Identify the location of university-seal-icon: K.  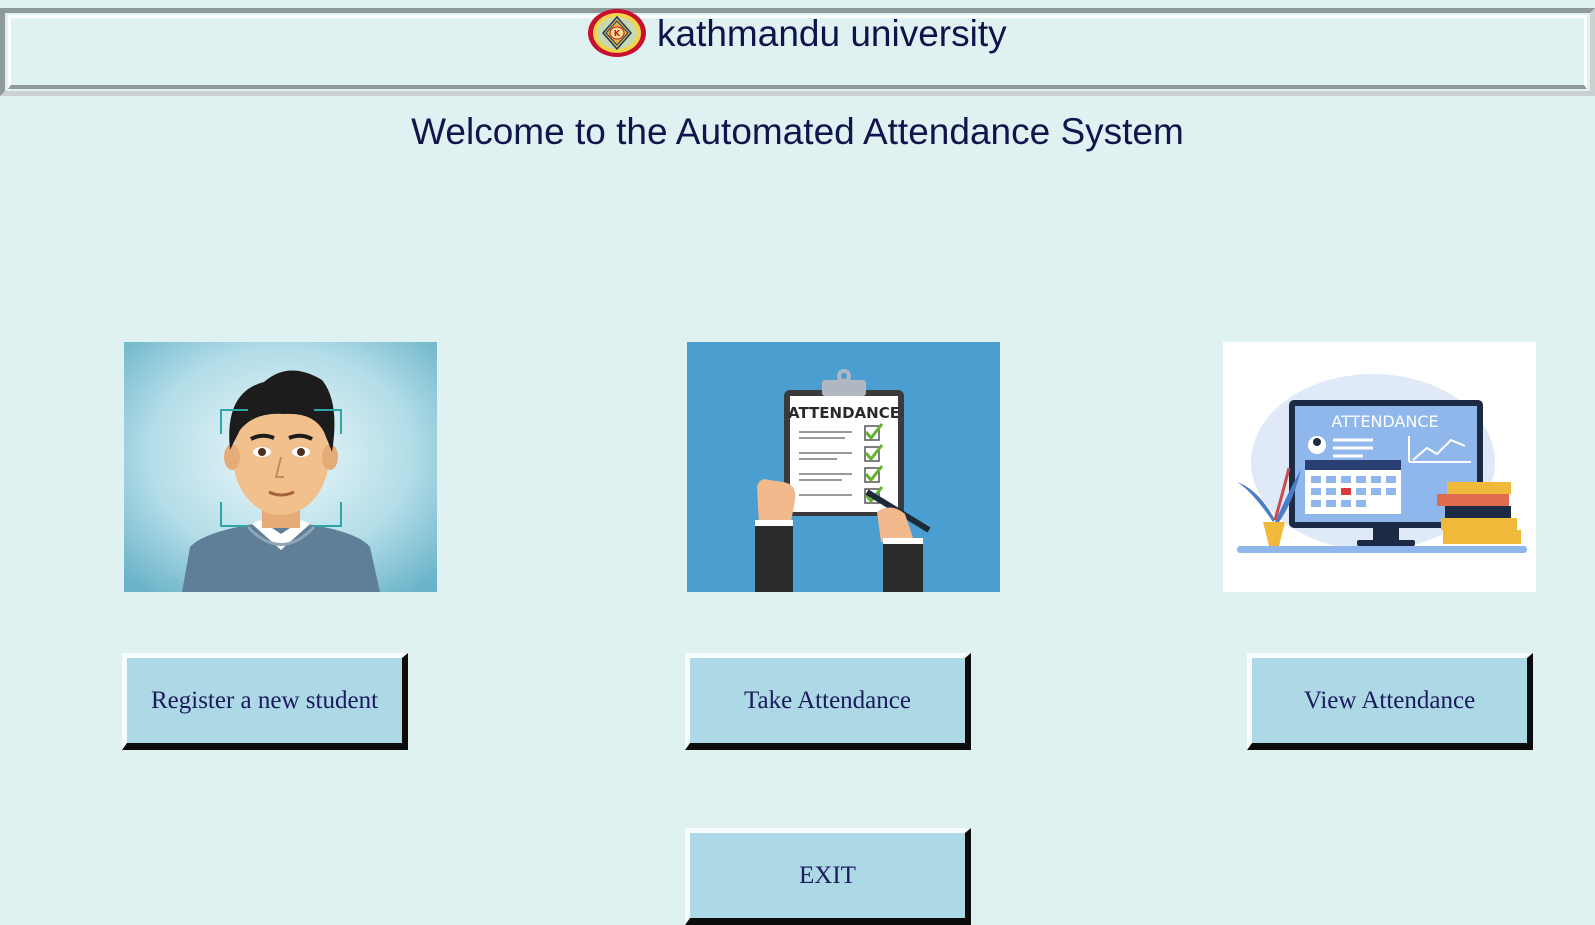
(617, 33).